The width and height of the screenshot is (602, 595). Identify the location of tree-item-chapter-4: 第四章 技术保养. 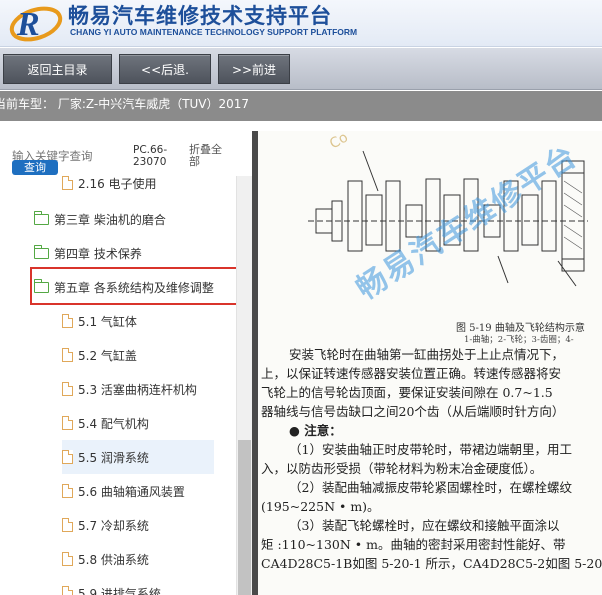
(134, 253).